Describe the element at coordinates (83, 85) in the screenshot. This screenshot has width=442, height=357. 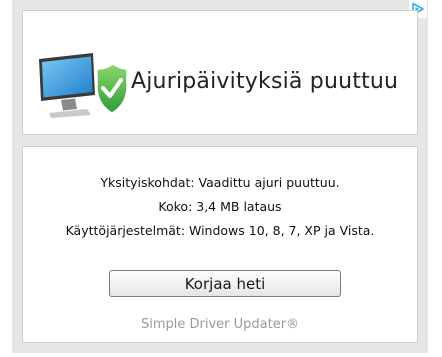
I see `monitor-shield-icon` at that location.